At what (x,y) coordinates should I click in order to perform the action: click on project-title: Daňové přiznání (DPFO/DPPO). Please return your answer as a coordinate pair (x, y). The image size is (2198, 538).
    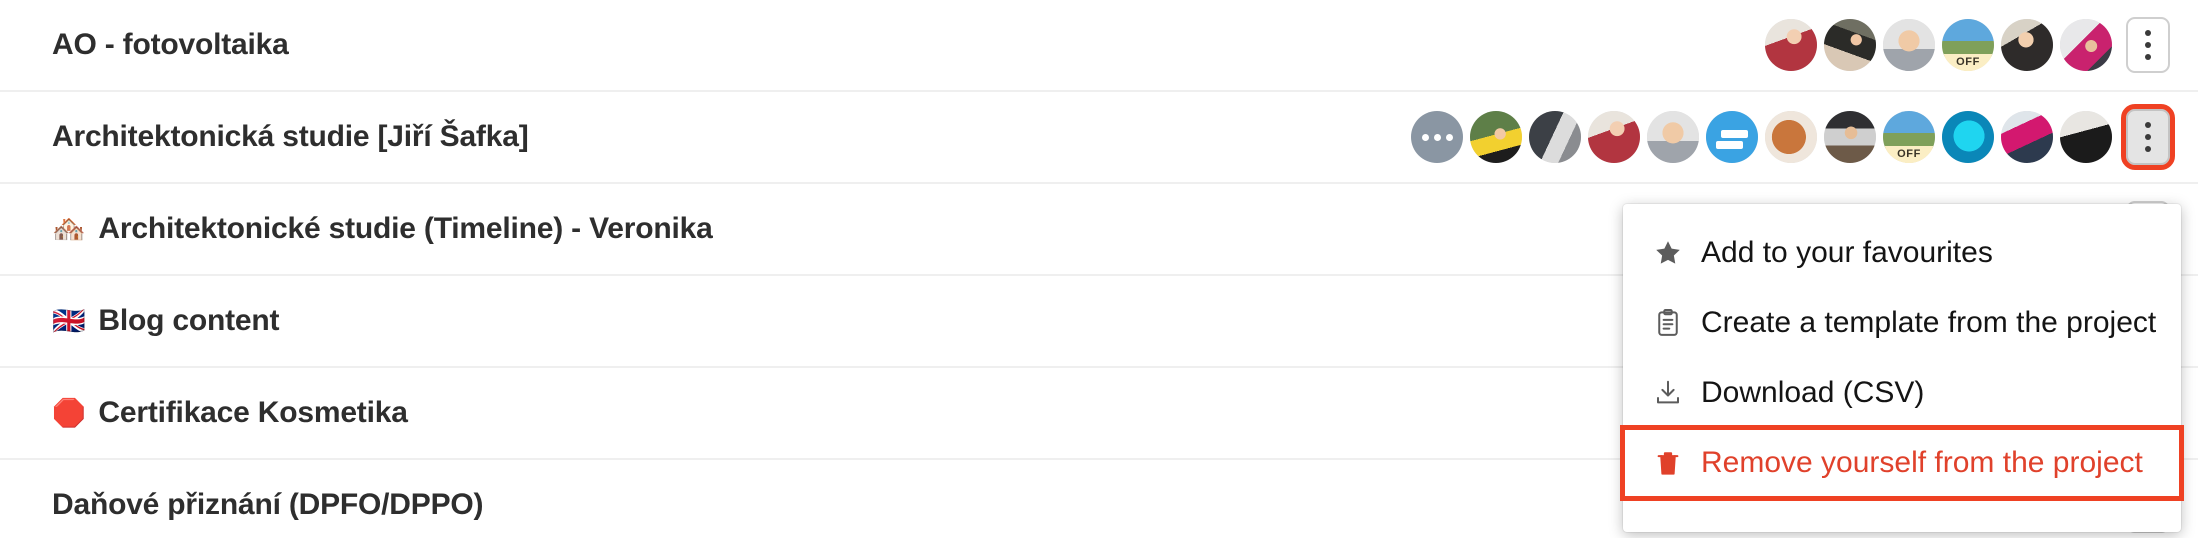
    Looking at the image, I should click on (268, 505).